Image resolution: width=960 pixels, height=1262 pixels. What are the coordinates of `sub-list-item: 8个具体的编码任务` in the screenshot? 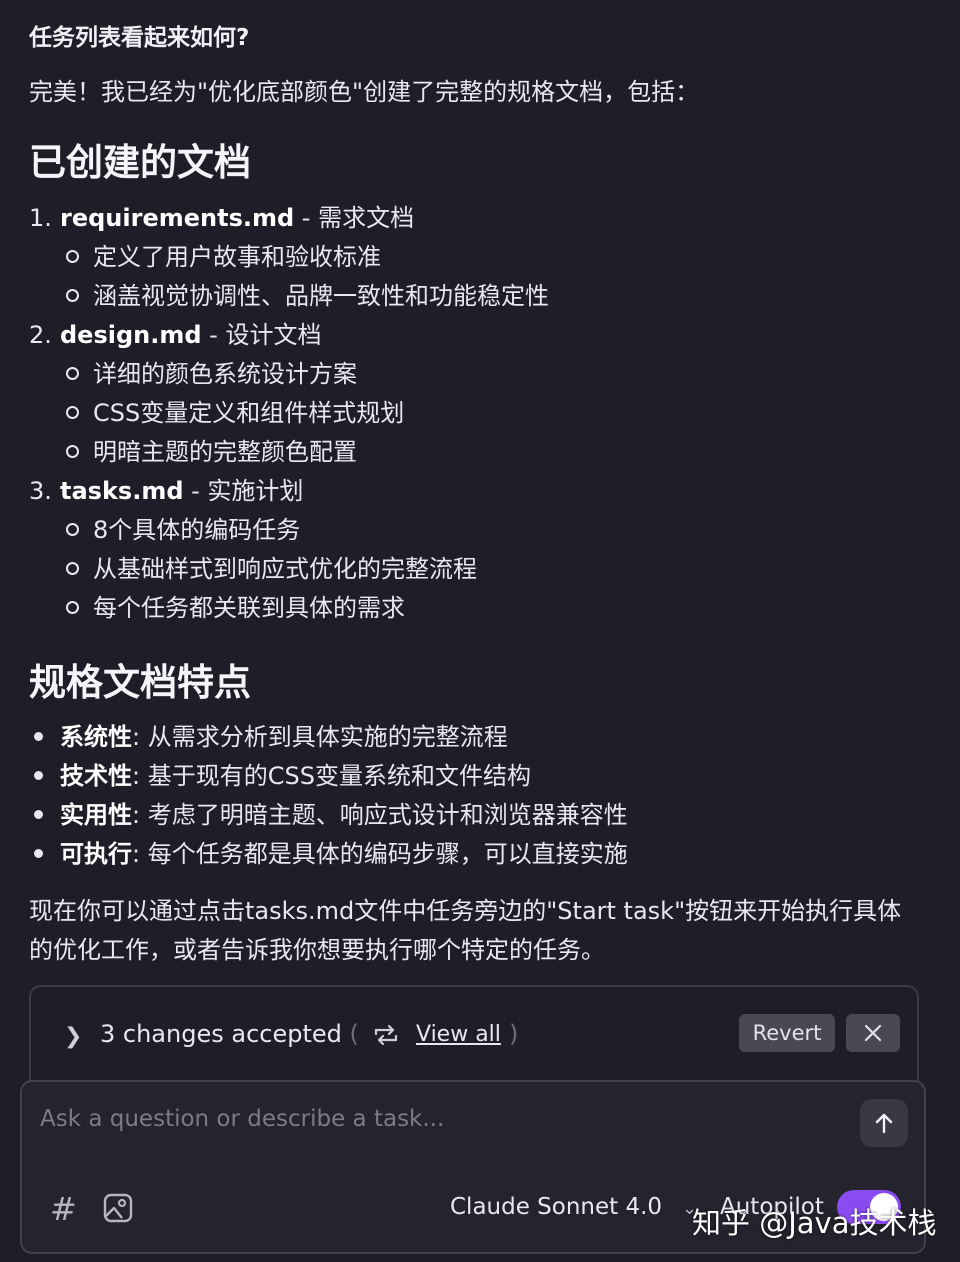 It's located at (183, 530).